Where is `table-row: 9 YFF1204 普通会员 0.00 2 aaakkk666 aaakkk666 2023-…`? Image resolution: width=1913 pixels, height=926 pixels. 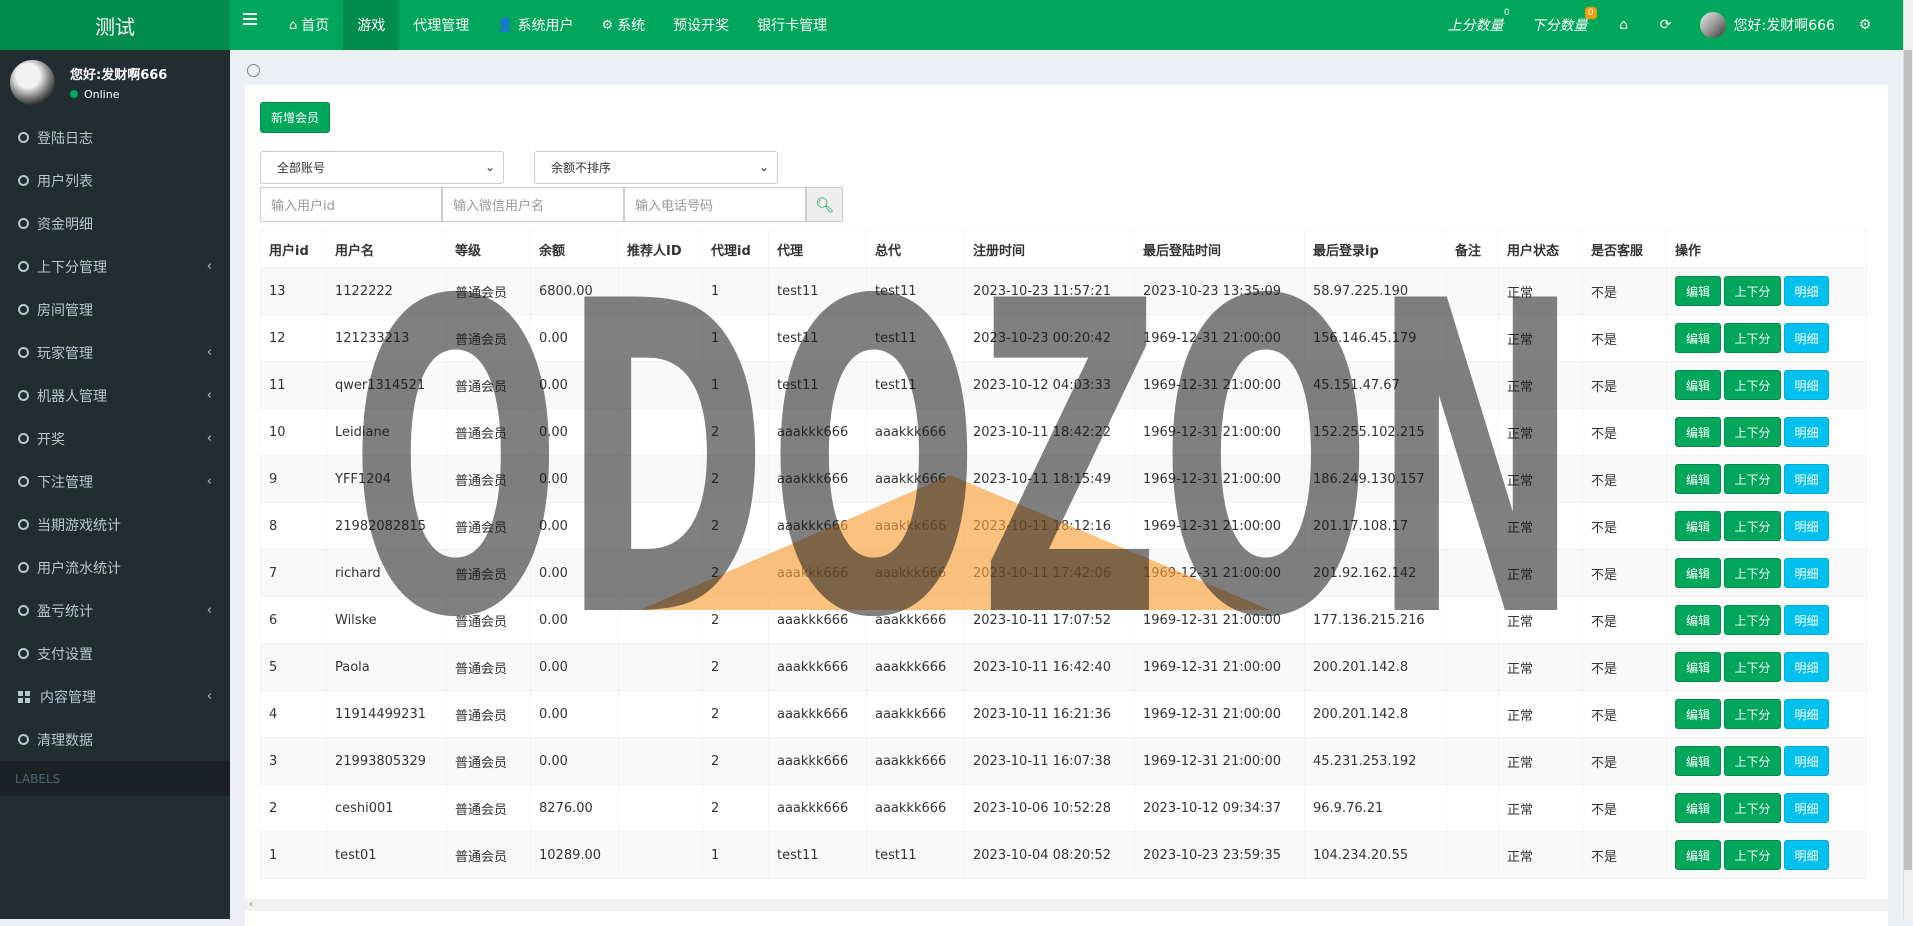
table-row: 9 YFF1204 普通会员 0.00 2 aaakkk666 aaakkk666 2023-… is located at coordinates (1063, 479).